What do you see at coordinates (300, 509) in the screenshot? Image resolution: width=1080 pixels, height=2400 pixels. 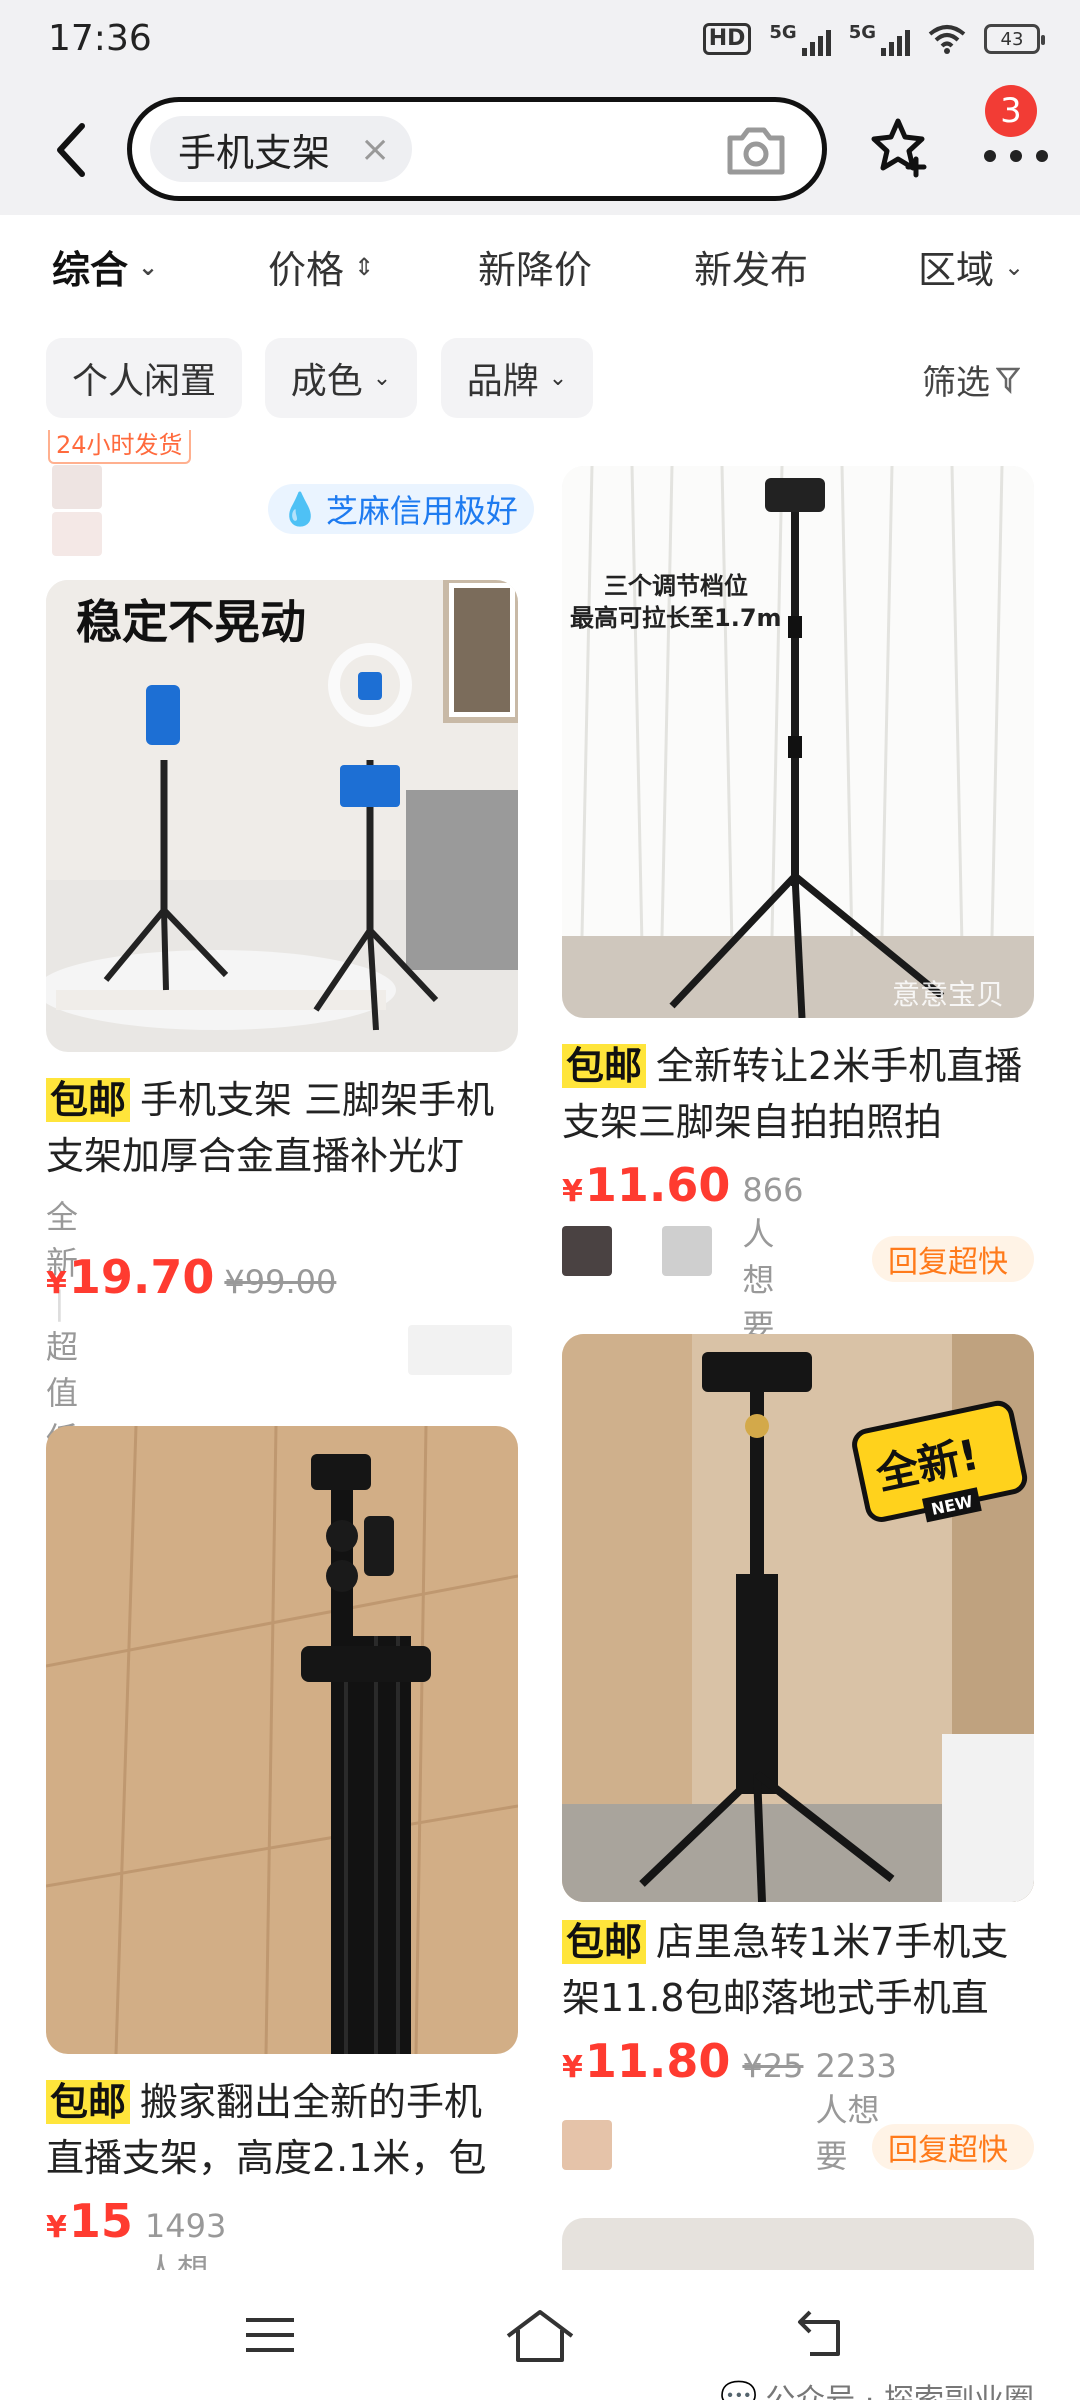 I see `drop-icon: 💧` at bounding box center [300, 509].